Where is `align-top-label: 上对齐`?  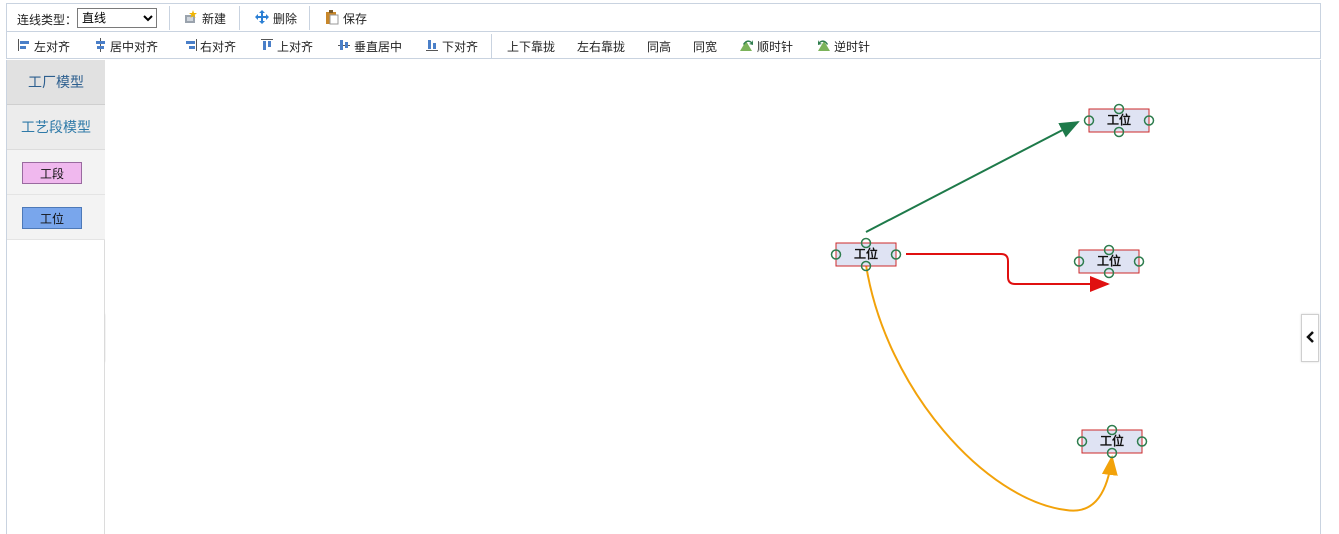
align-top-label: 上对齐 is located at coordinates (295, 46).